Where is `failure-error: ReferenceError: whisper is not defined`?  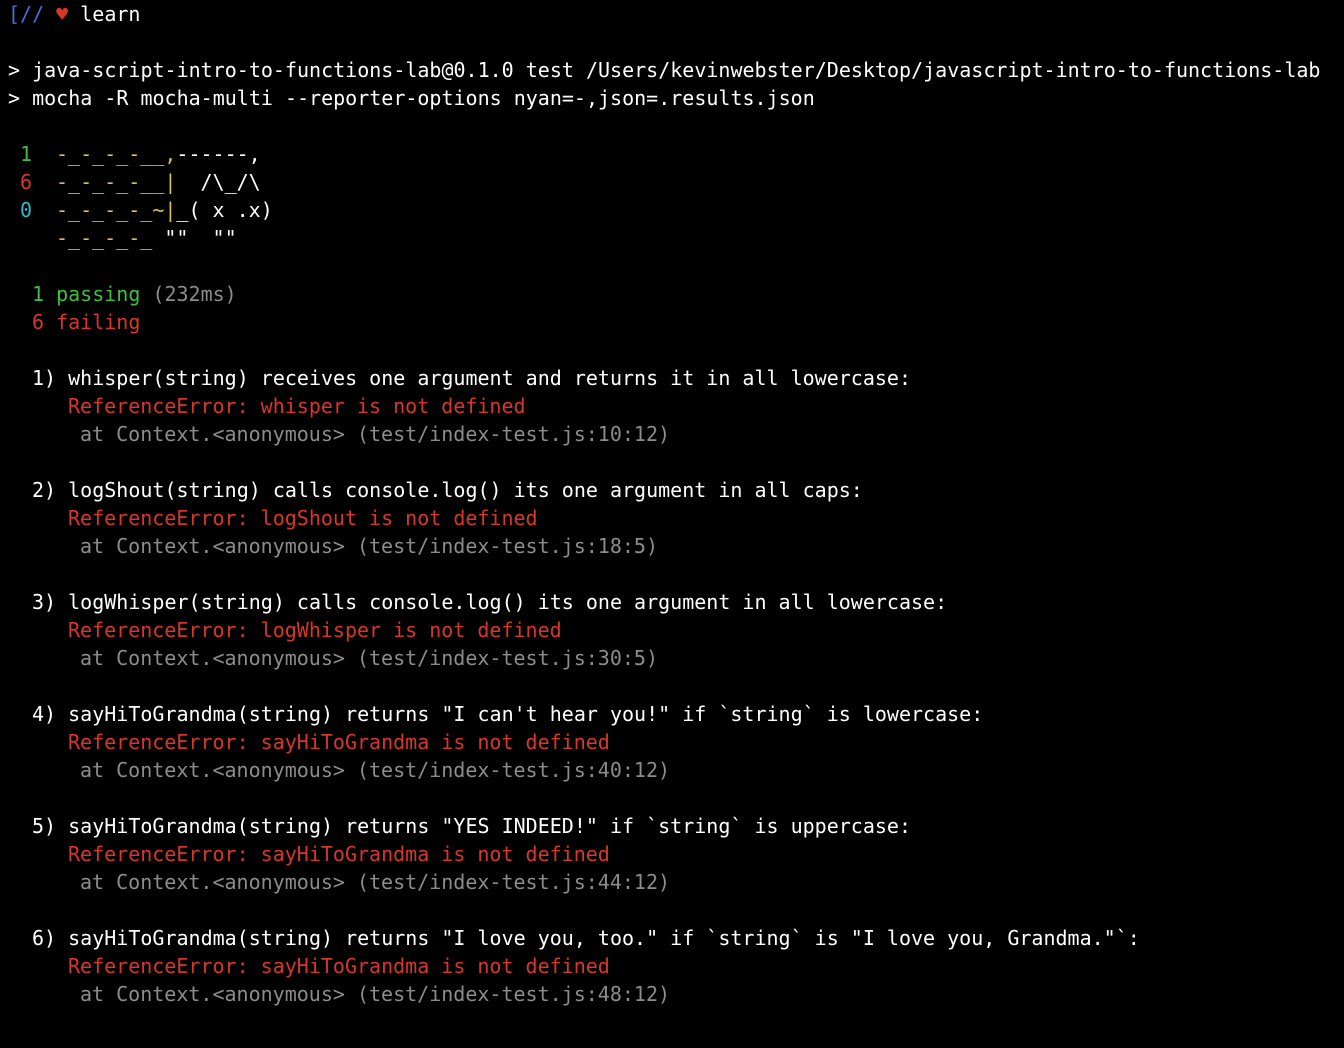 failure-error: ReferenceError: whisper is not defined is located at coordinates (297, 406).